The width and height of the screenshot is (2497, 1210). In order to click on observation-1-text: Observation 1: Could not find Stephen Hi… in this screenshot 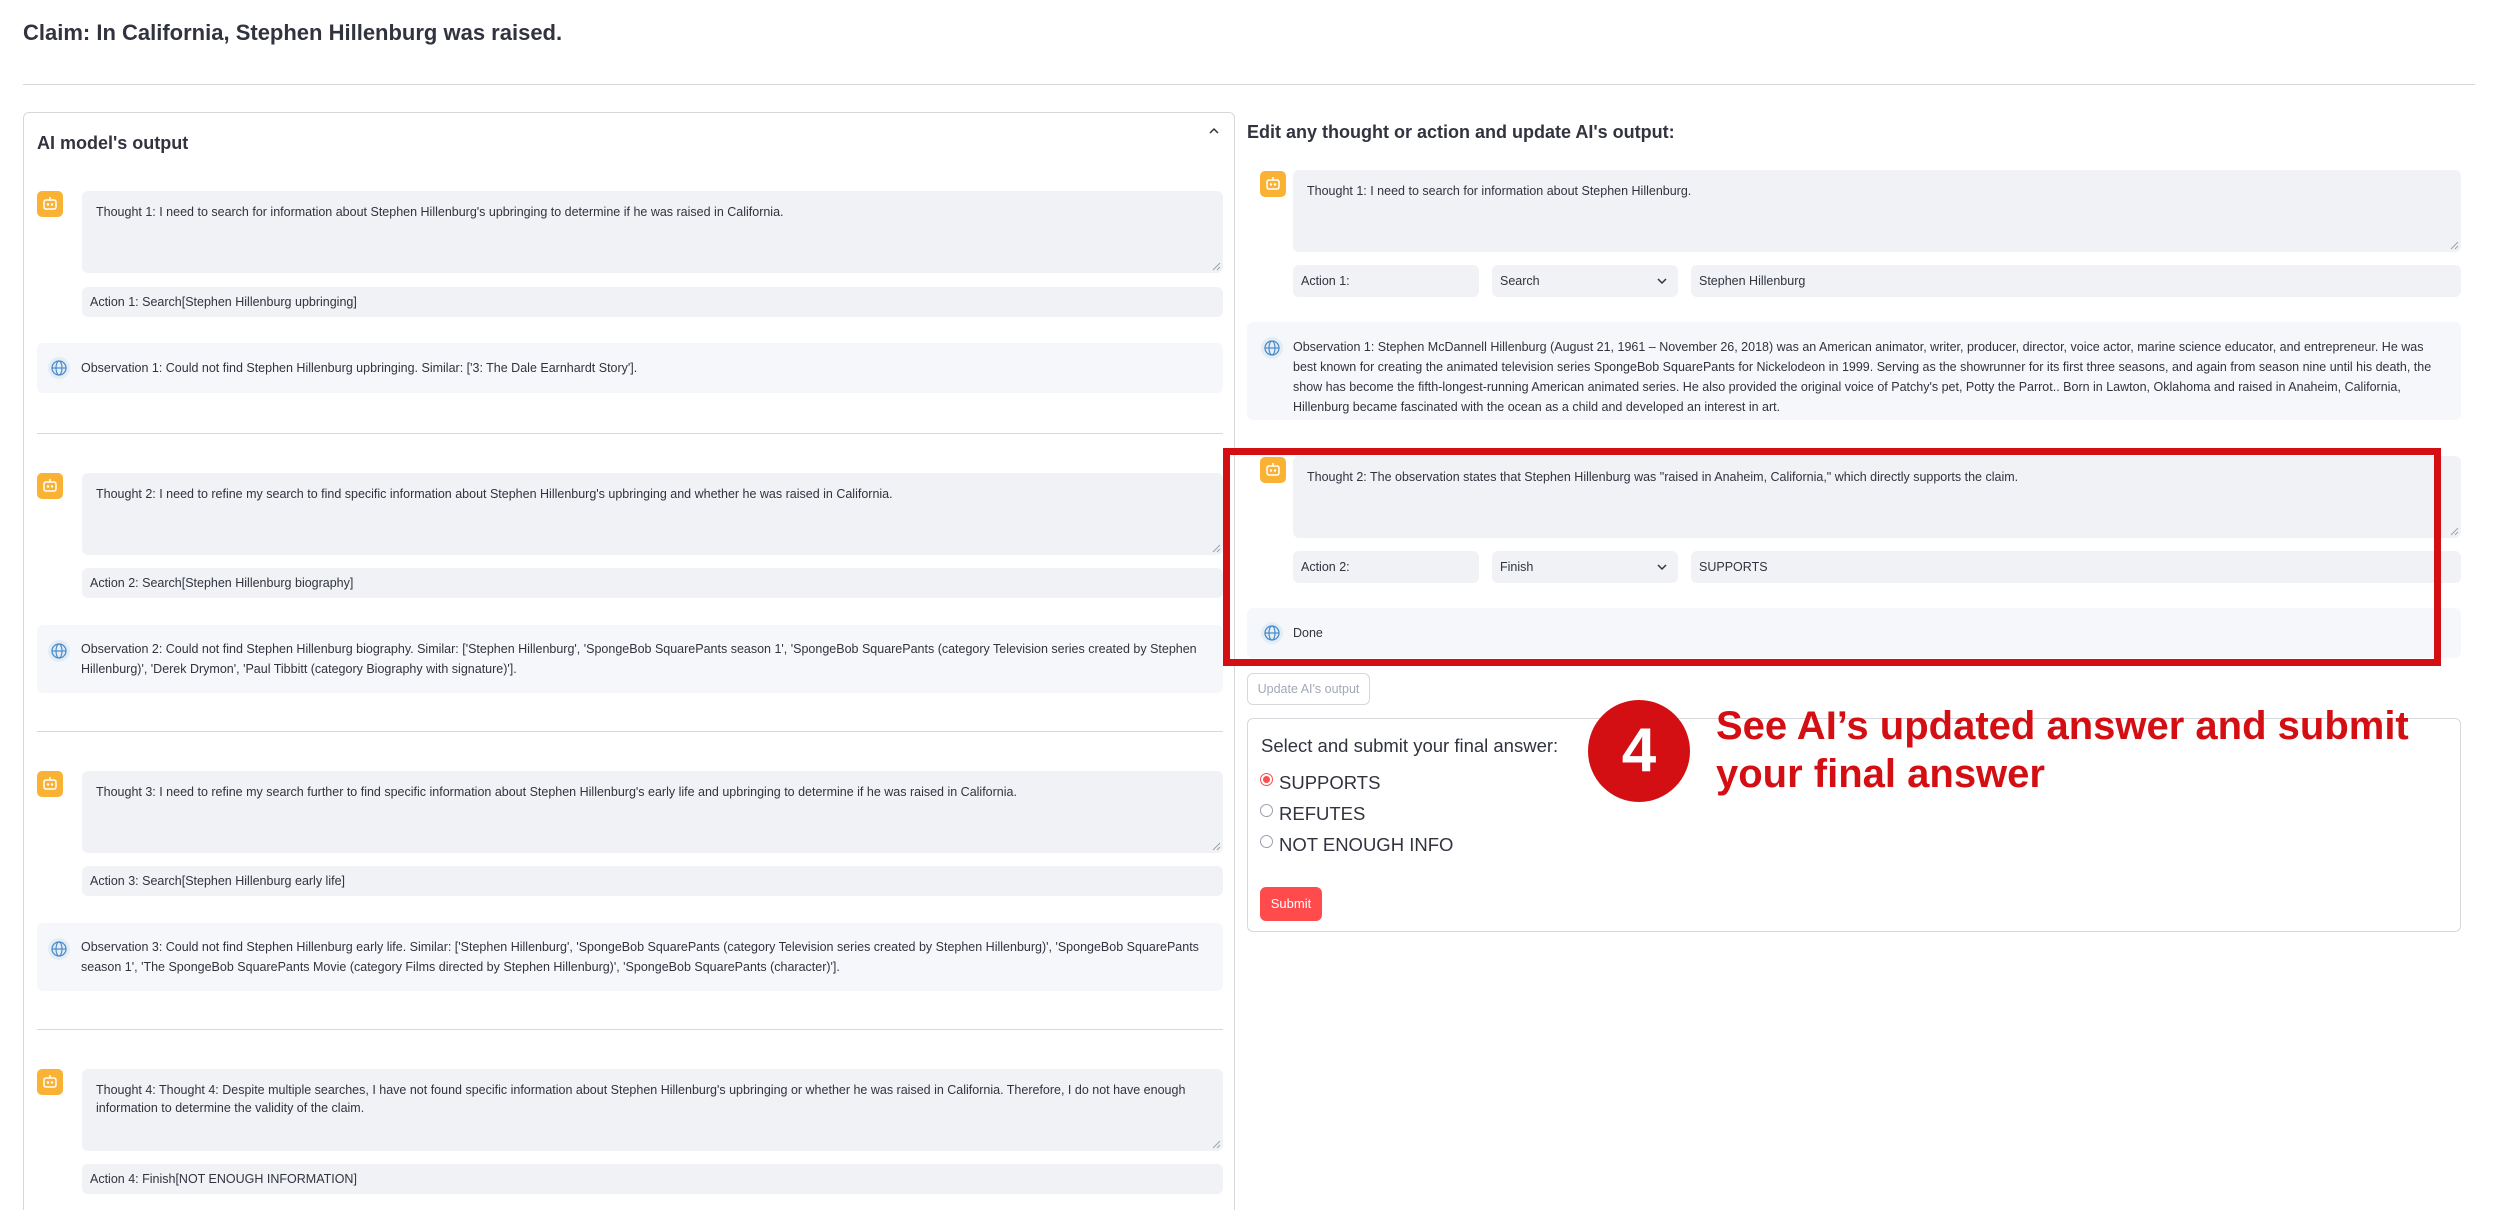, I will do `click(359, 368)`.